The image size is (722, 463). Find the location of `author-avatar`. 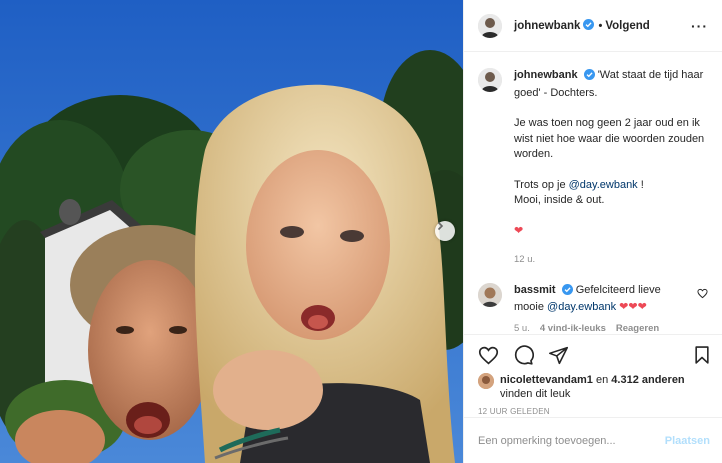

author-avatar is located at coordinates (490, 25).